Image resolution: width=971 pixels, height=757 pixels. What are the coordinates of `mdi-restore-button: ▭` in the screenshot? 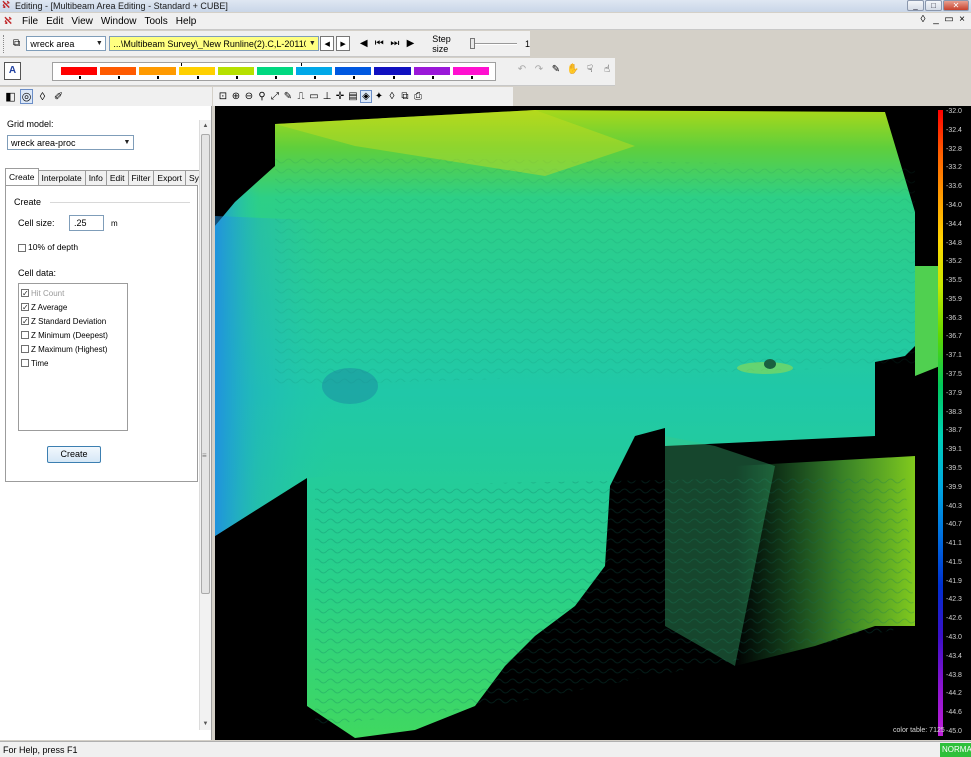 It's located at (949, 19).